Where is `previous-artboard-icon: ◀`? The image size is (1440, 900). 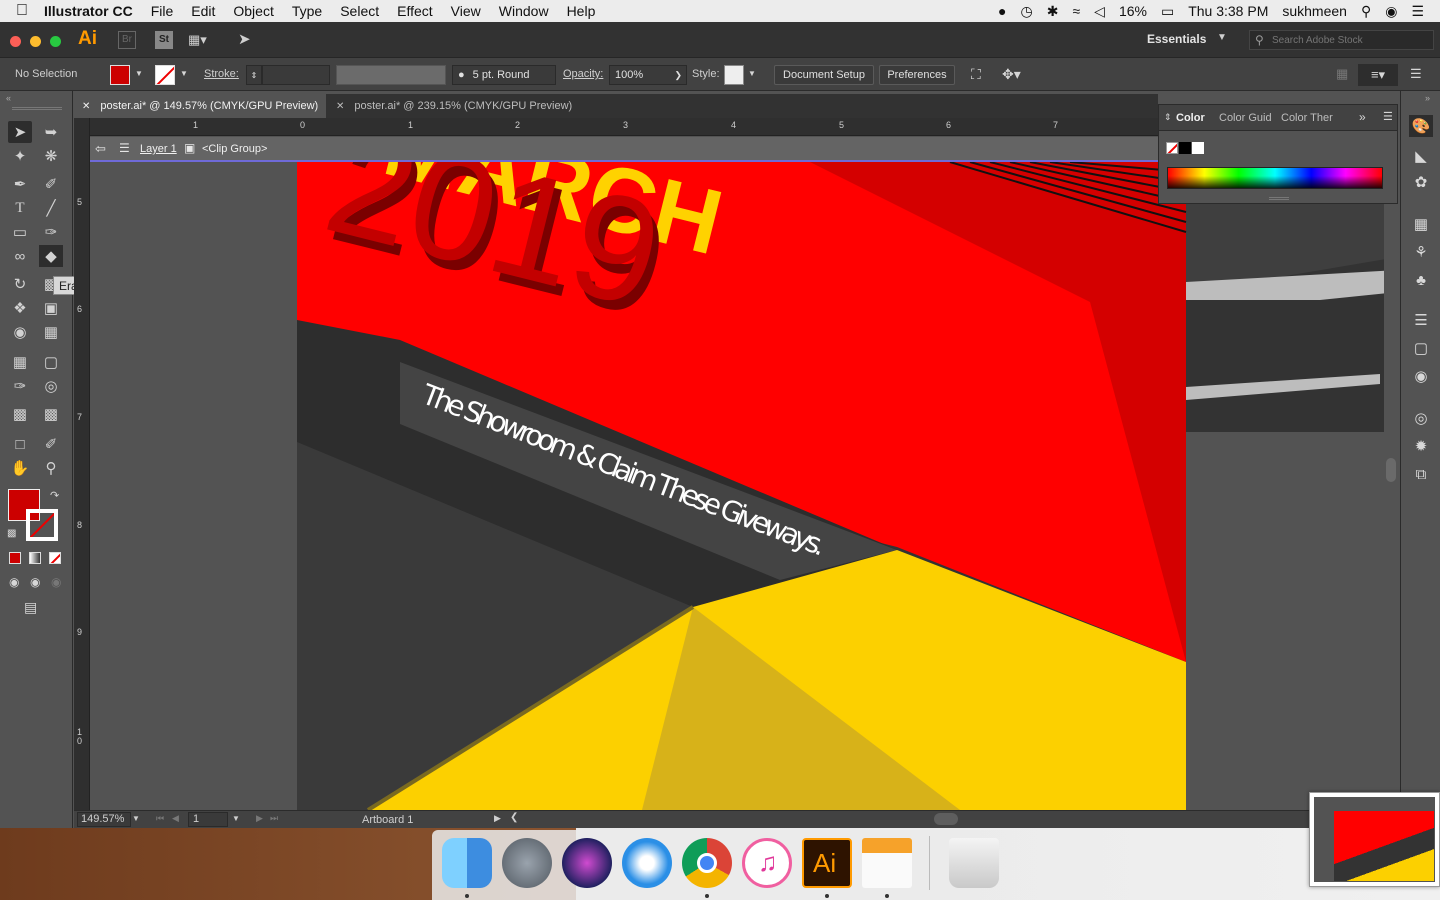 previous-artboard-icon: ◀ is located at coordinates (175, 818).